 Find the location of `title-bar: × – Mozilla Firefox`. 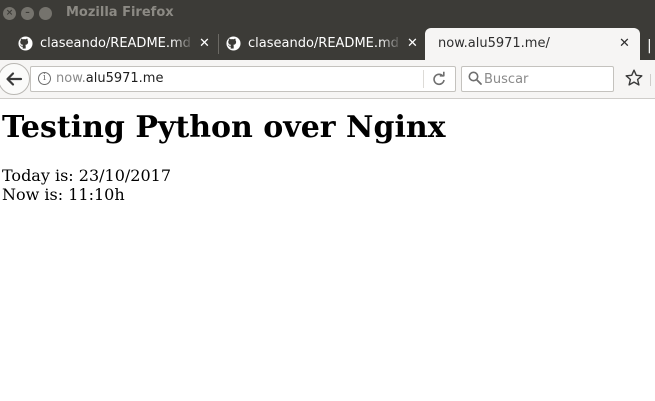

title-bar: × – Mozilla Firefox is located at coordinates (327, 14).